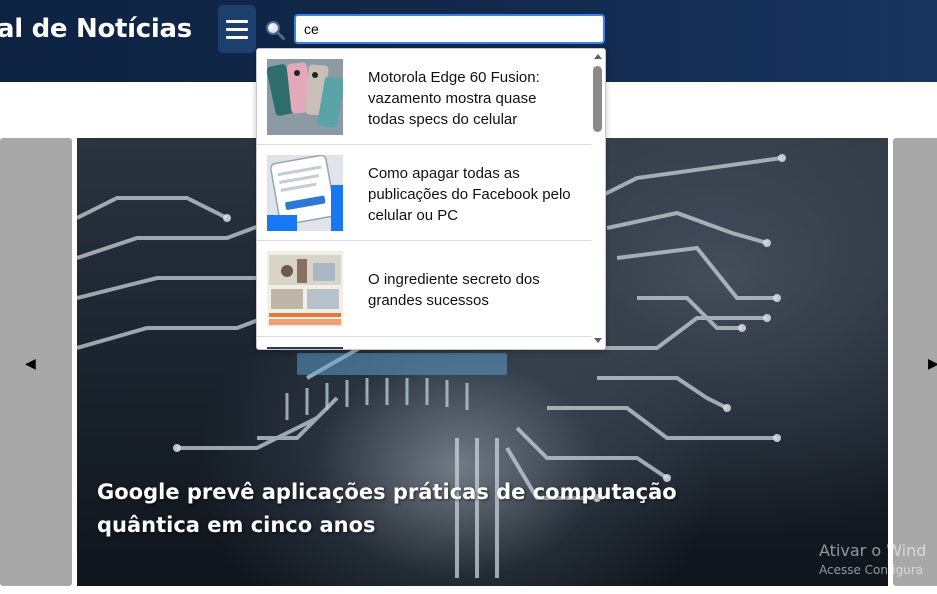  Describe the element at coordinates (424, 343) in the screenshot. I see `search-result-item` at that location.